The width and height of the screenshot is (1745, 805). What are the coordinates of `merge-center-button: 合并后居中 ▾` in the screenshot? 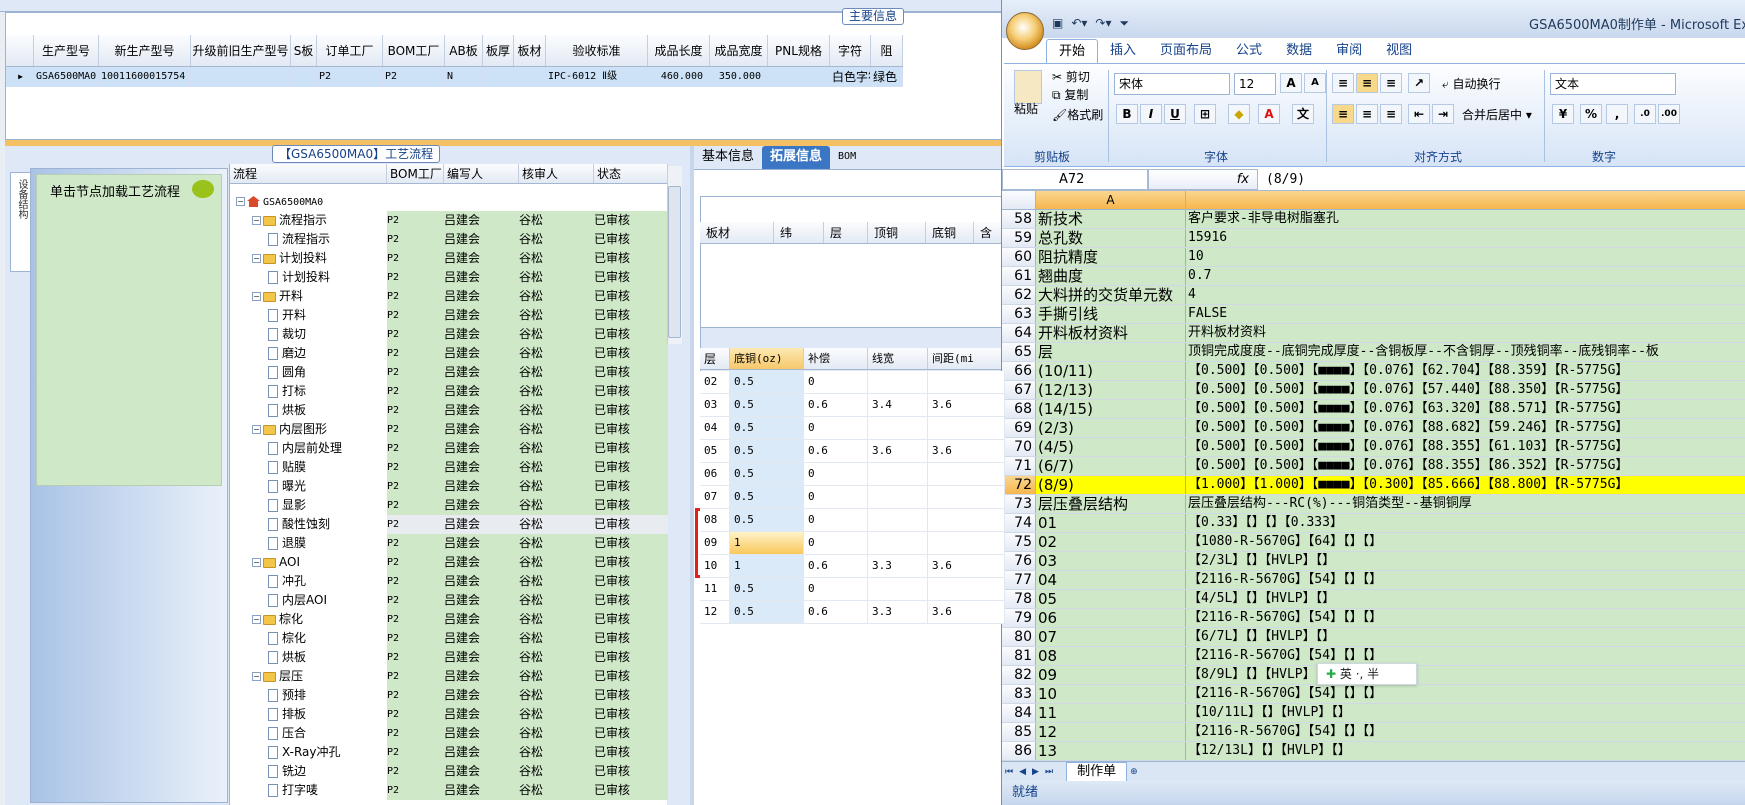 It's located at (1497, 114).